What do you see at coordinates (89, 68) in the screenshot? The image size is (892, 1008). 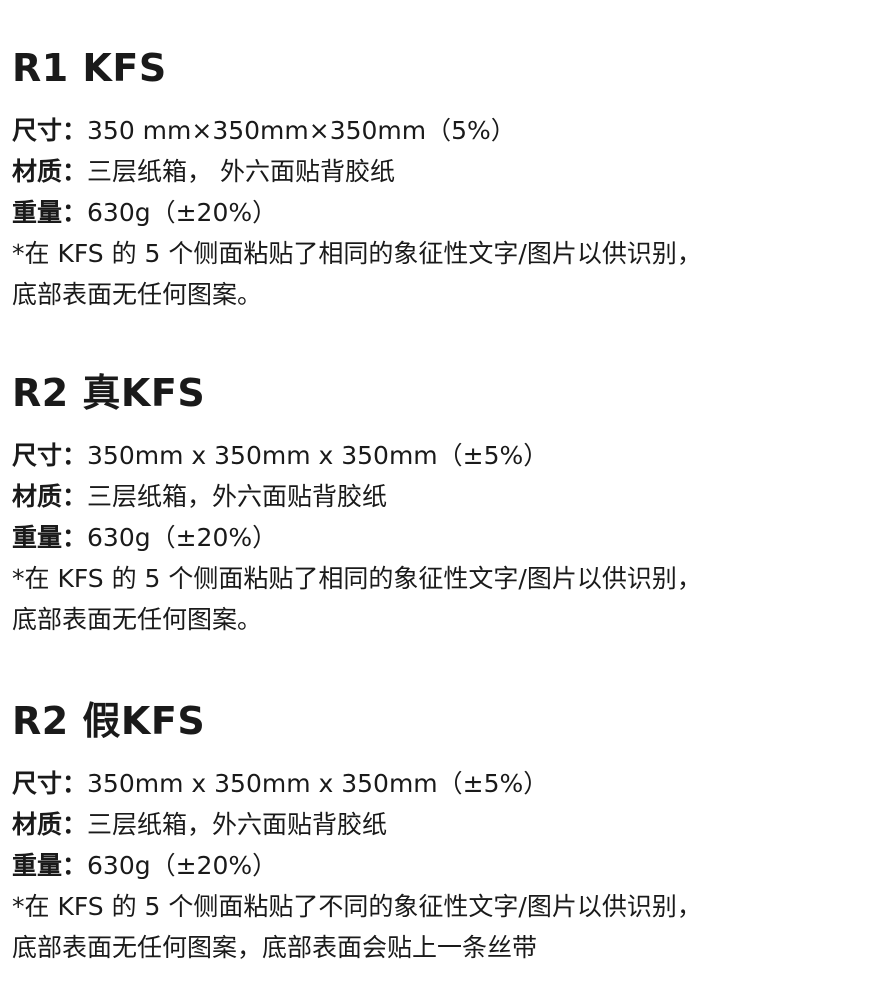 I see `section-title: R1 KFS` at bounding box center [89, 68].